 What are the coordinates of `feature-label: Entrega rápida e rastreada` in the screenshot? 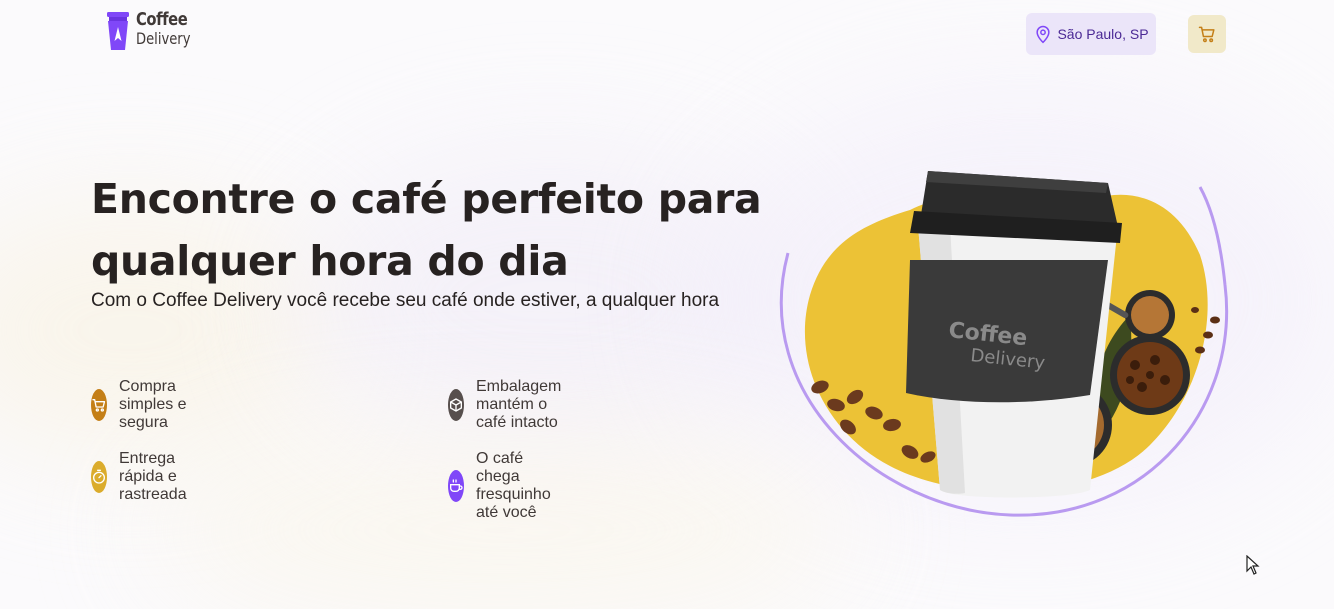 It's located at (153, 476).